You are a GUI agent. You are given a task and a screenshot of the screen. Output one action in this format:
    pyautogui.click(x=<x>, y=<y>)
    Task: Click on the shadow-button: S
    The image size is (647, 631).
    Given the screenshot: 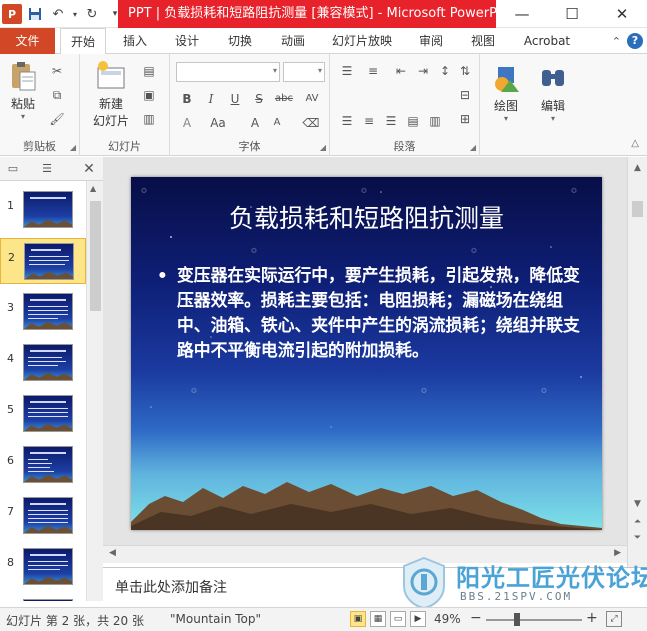 What is the action you would take?
    pyautogui.click(x=259, y=99)
    